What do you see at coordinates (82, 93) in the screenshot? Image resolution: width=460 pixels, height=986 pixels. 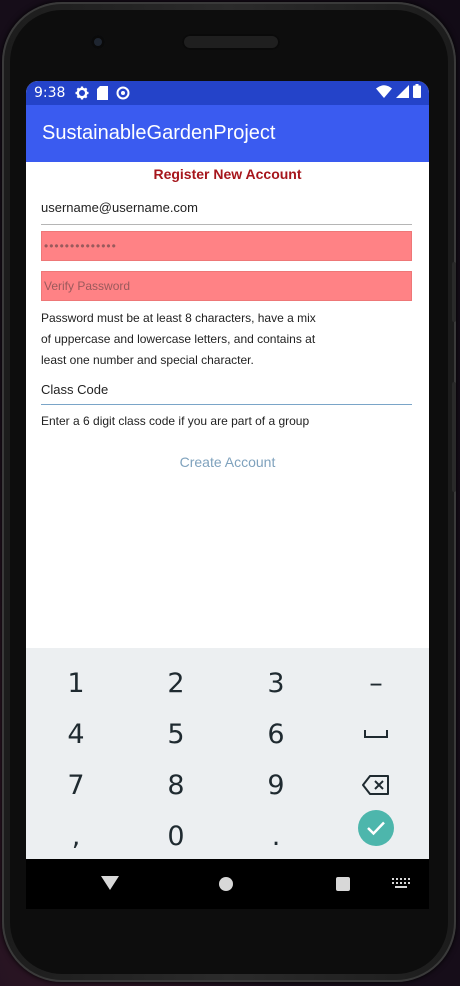 I see `gear-icon` at bounding box center [82, 93].